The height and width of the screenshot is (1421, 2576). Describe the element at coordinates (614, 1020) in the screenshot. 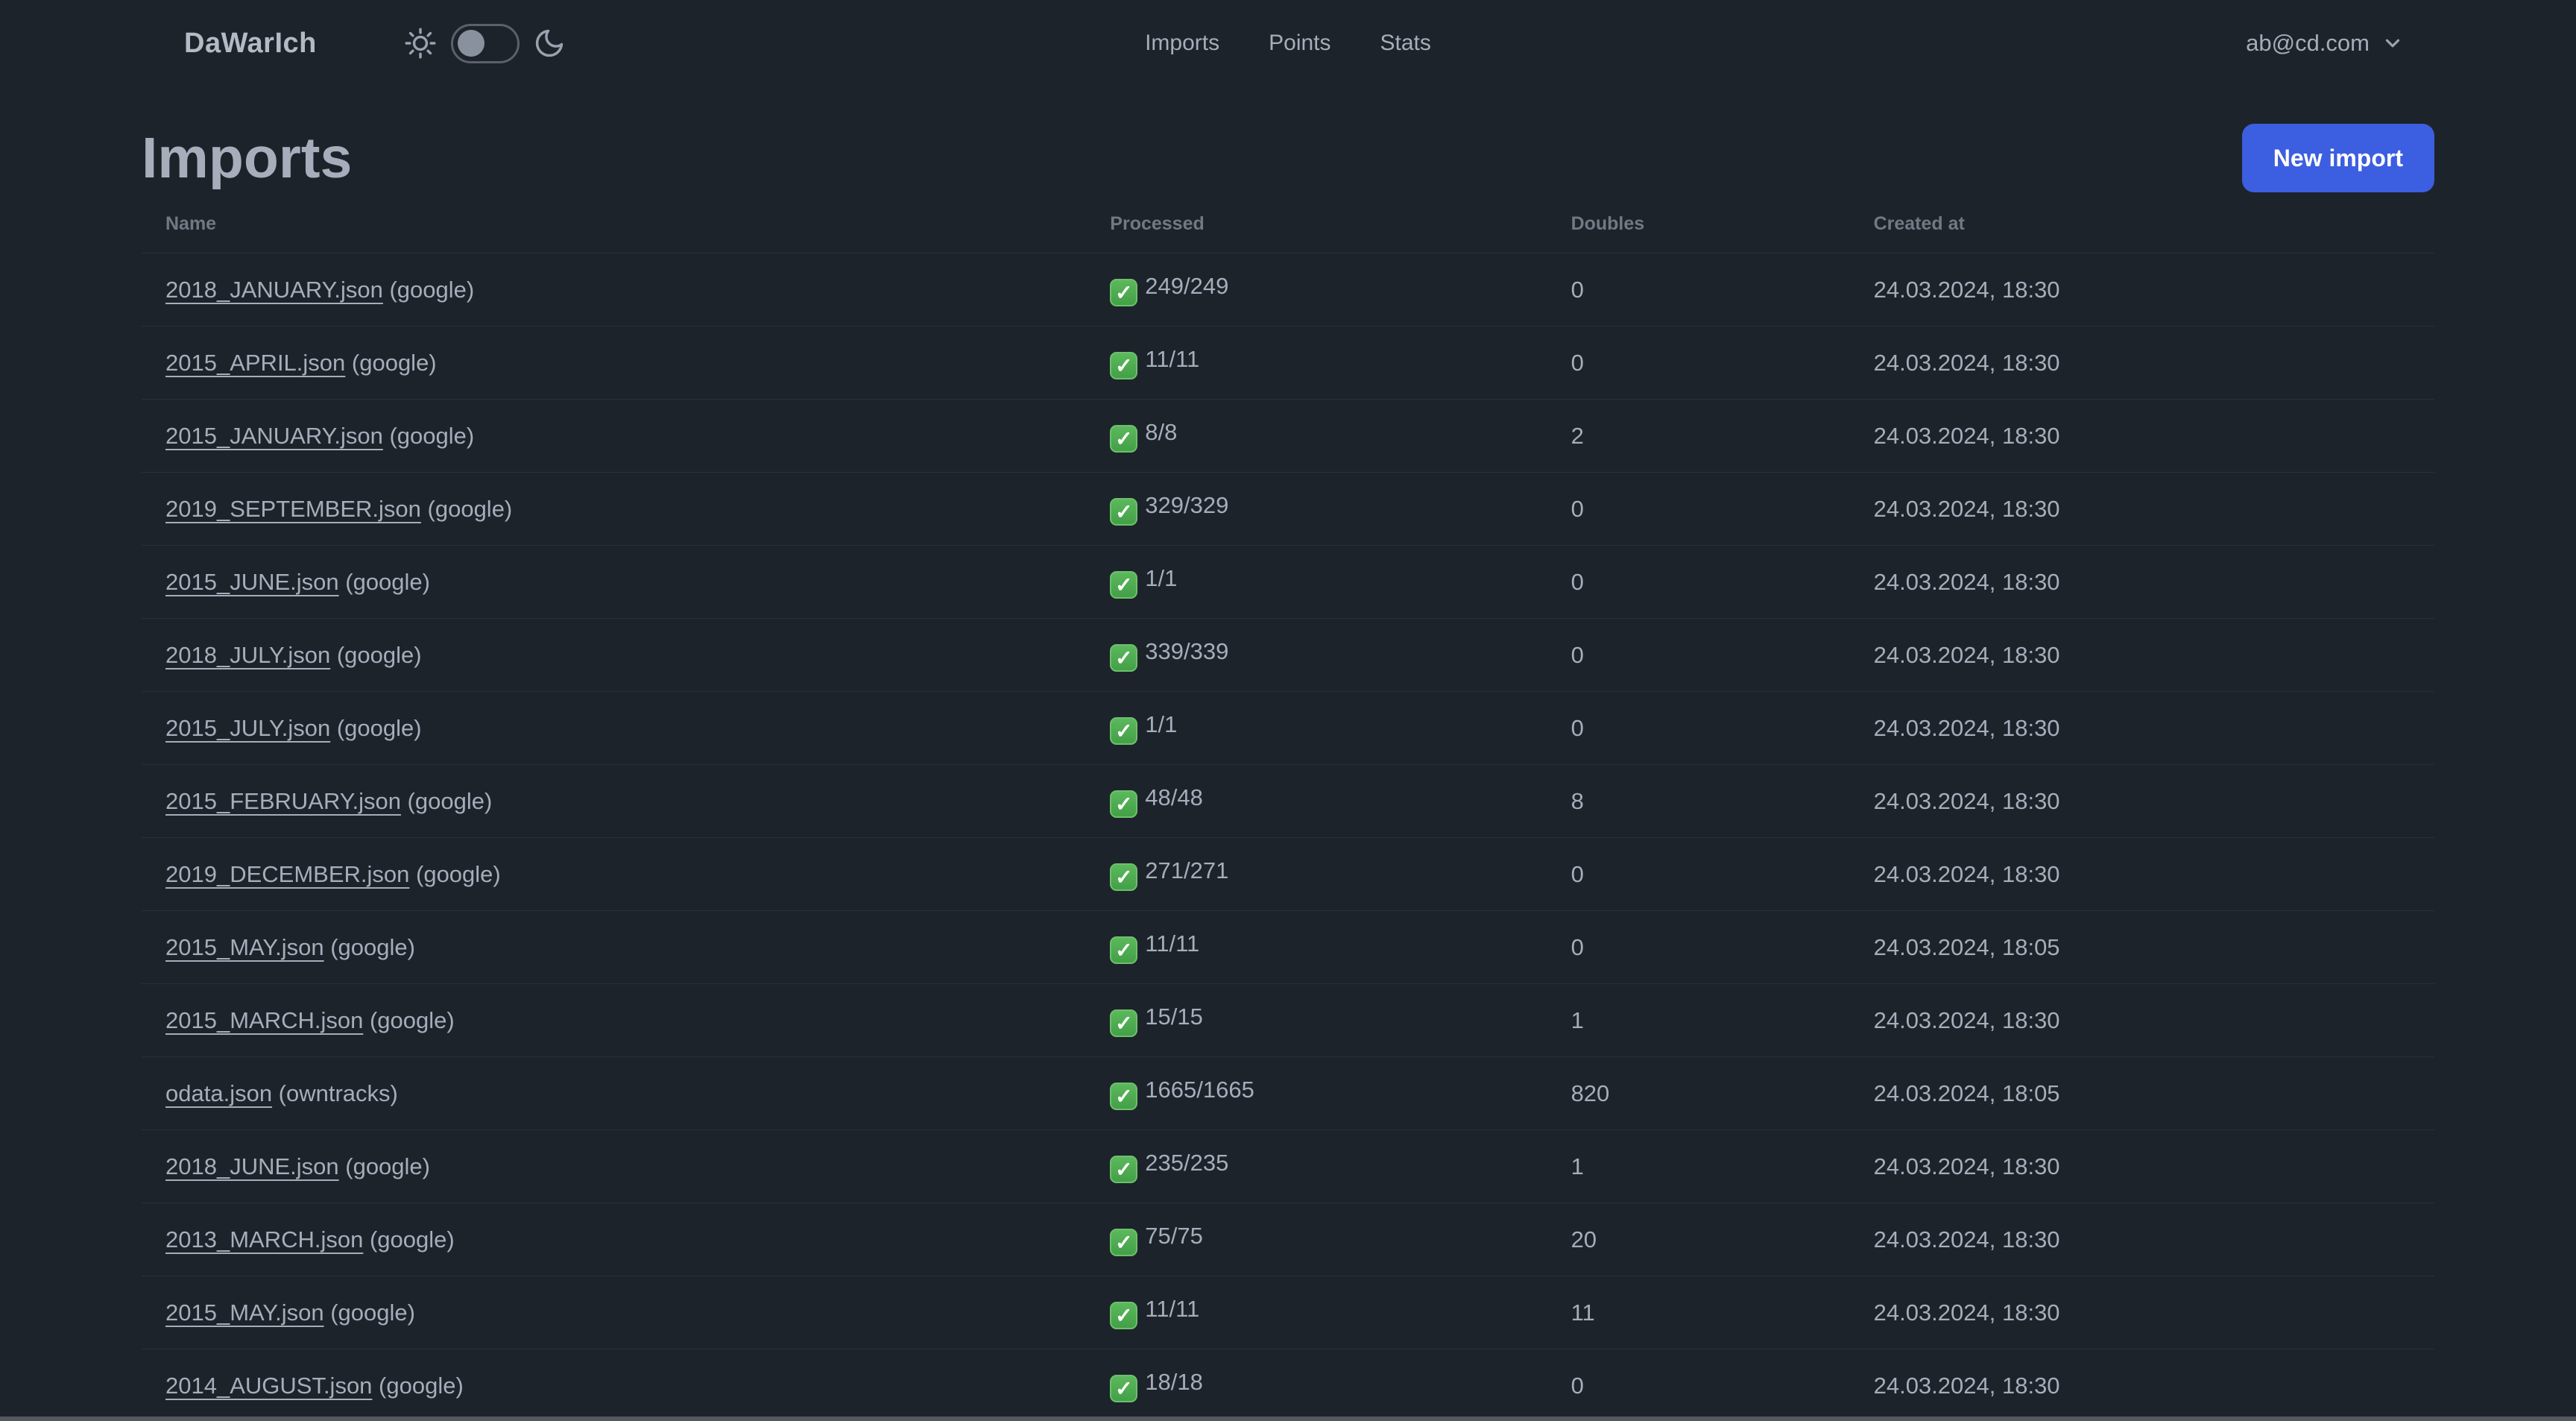

I see `name-cell: 2015_MARCH.json (google)` at that location.